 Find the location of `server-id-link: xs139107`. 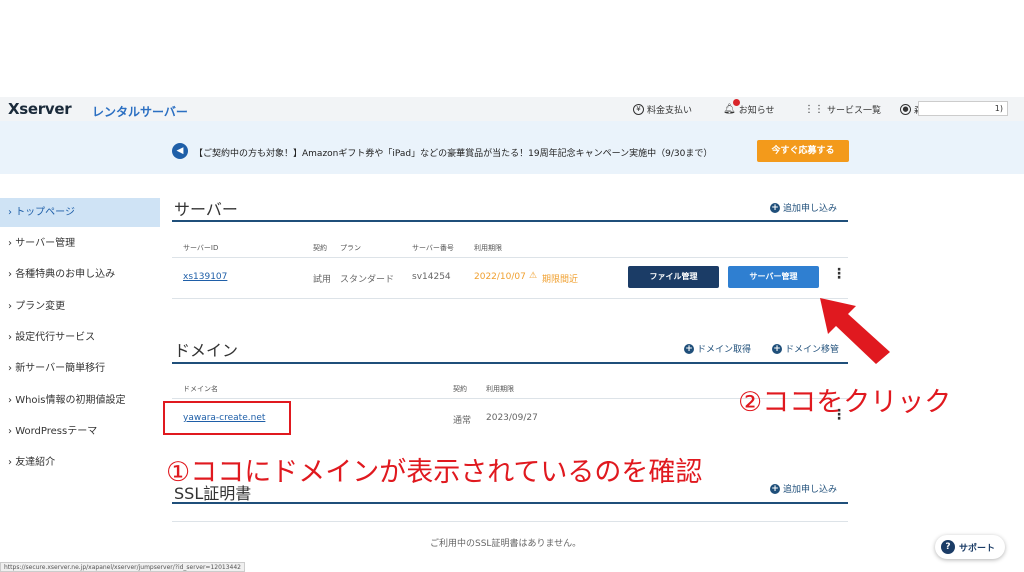

server-id-link: xs139107 is located at coordinates (205, 277).